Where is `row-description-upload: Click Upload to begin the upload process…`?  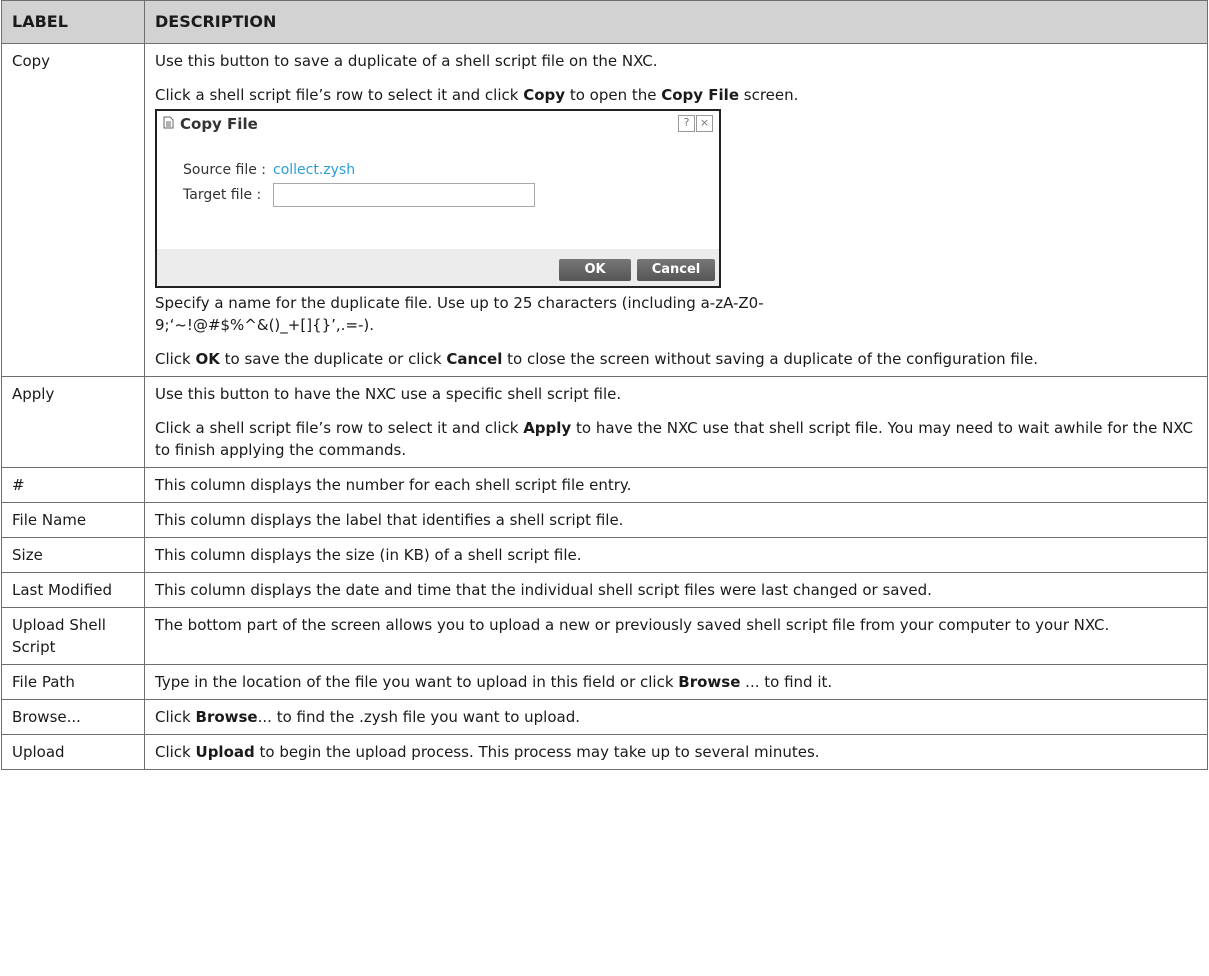 row-description-upload: Click Upload to begin the upload process… is located at coordinates (676, 752).